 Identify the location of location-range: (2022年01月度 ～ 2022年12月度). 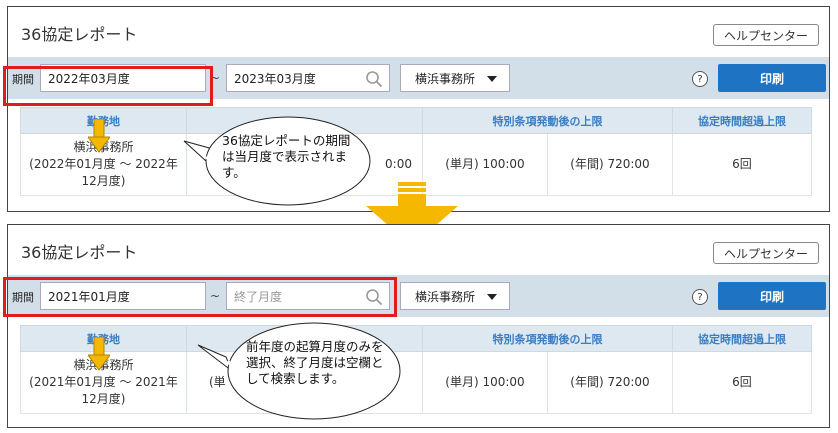
(103, 172).